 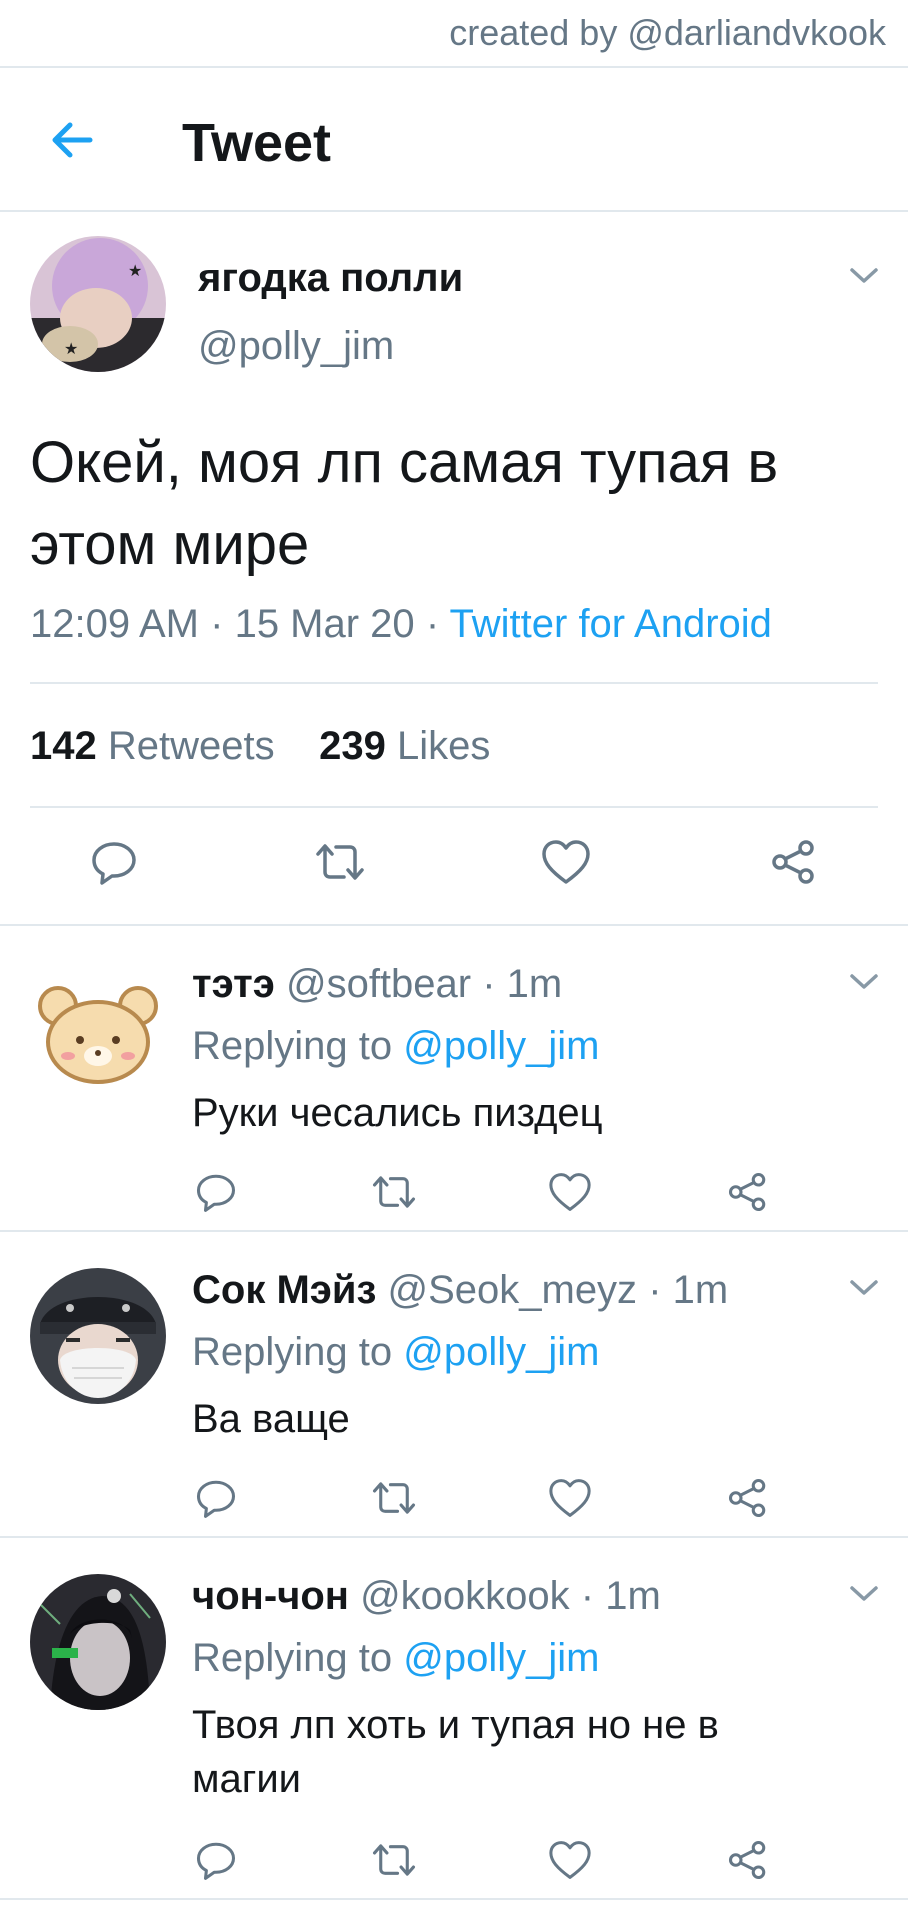 What do you see at coordinates (667, 32) in the screenshot?
I see `credit-text: created by @darliandvkook` at bounding box center [667, 32].